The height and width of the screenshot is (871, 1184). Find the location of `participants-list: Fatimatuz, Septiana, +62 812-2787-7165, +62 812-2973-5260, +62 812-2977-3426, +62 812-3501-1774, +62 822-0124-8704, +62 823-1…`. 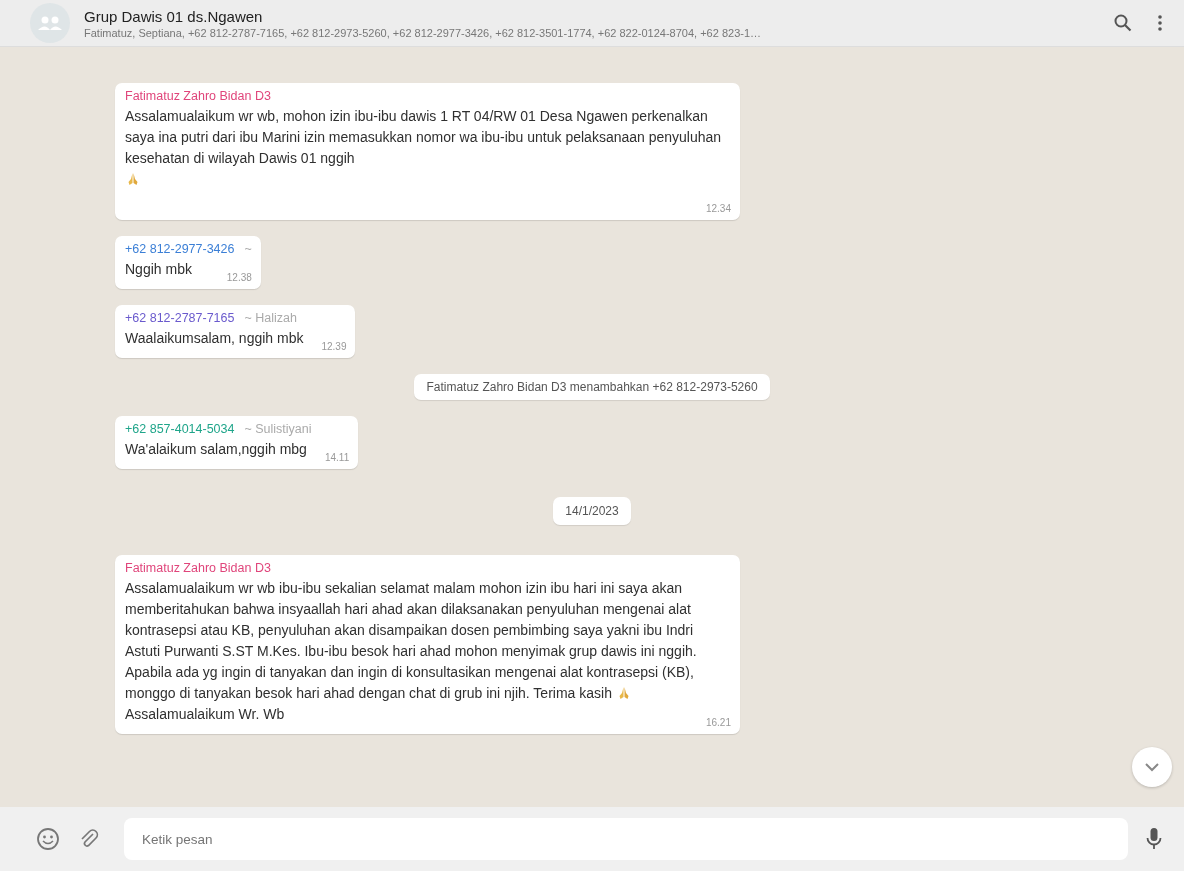

participants-list: Fatimatuz, Septiana, +62 812-2787-7165, +62 812-2973-5260, +62 812-2977-3426, +62 812-3501-1774, +62 822-0124-8704, +62 823-1… is located at coordinates (592, 32).